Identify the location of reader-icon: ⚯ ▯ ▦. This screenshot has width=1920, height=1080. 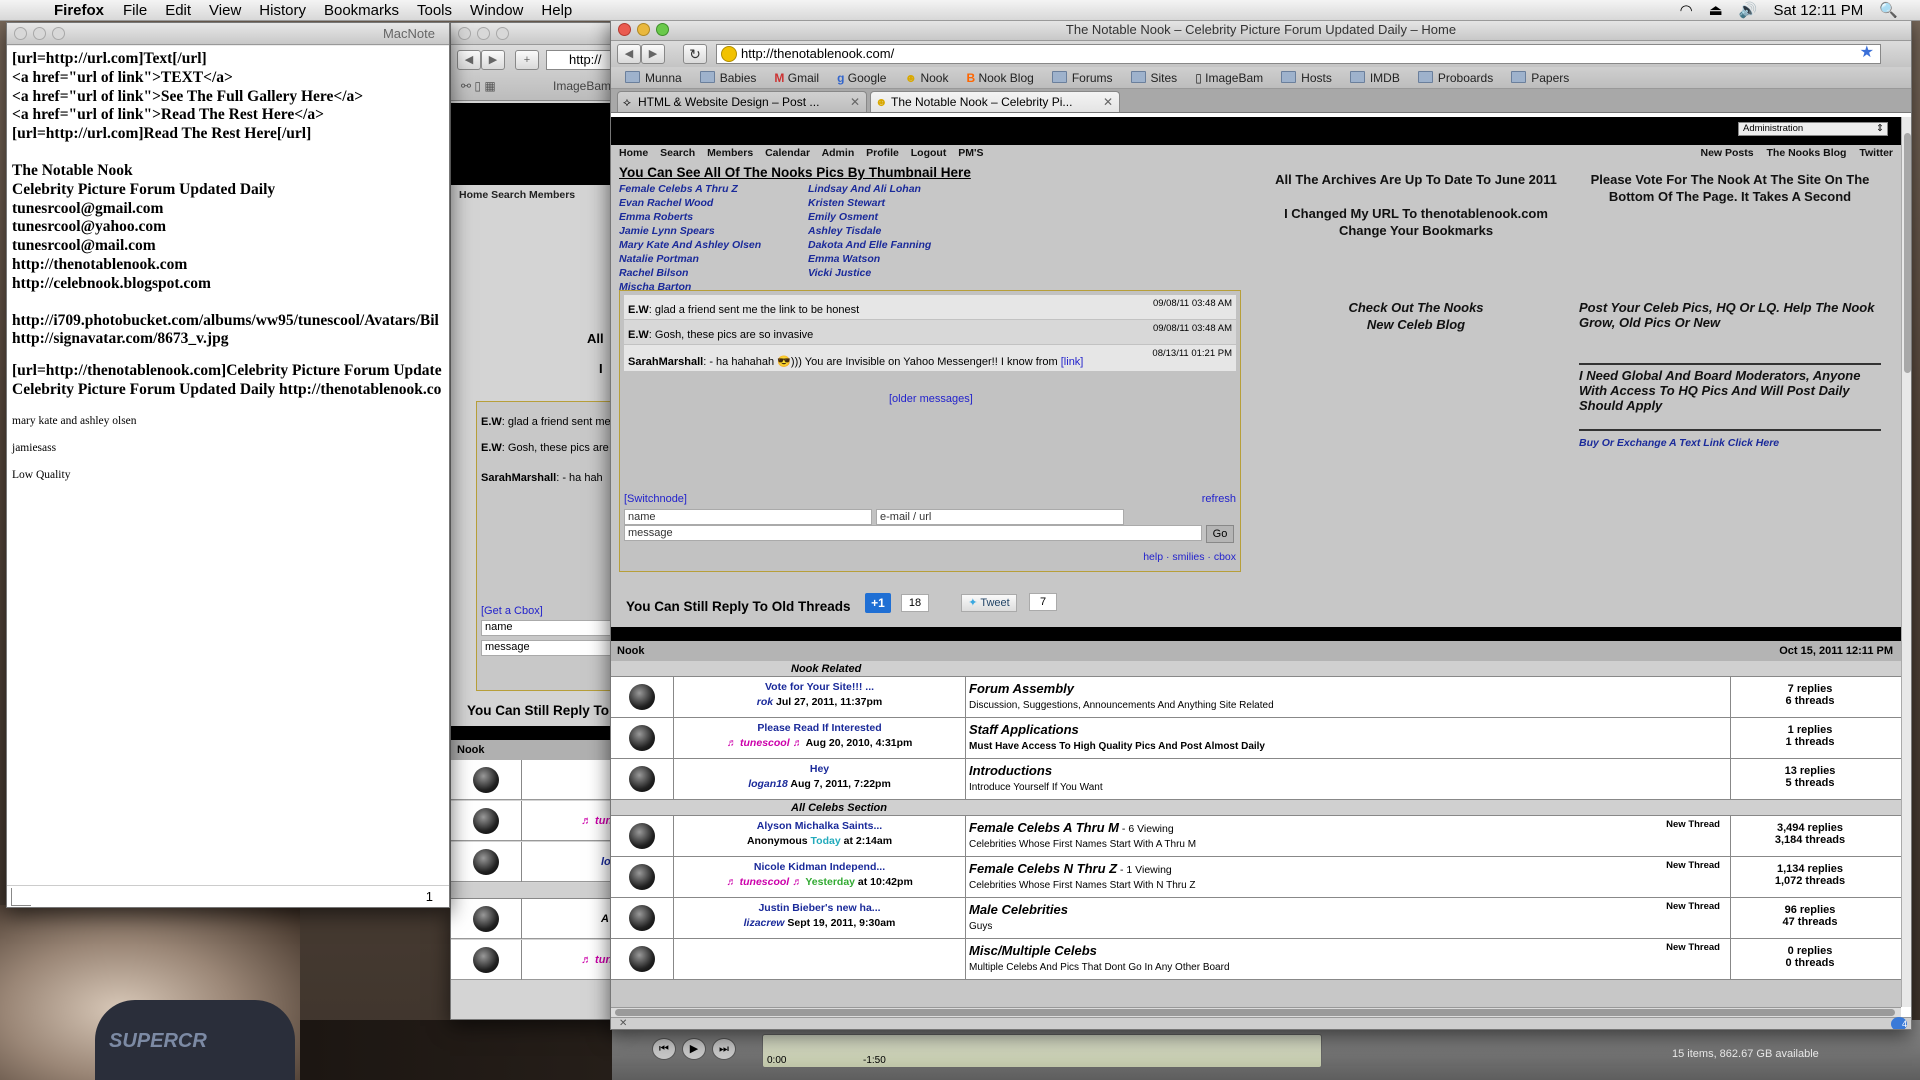
(478, 86).